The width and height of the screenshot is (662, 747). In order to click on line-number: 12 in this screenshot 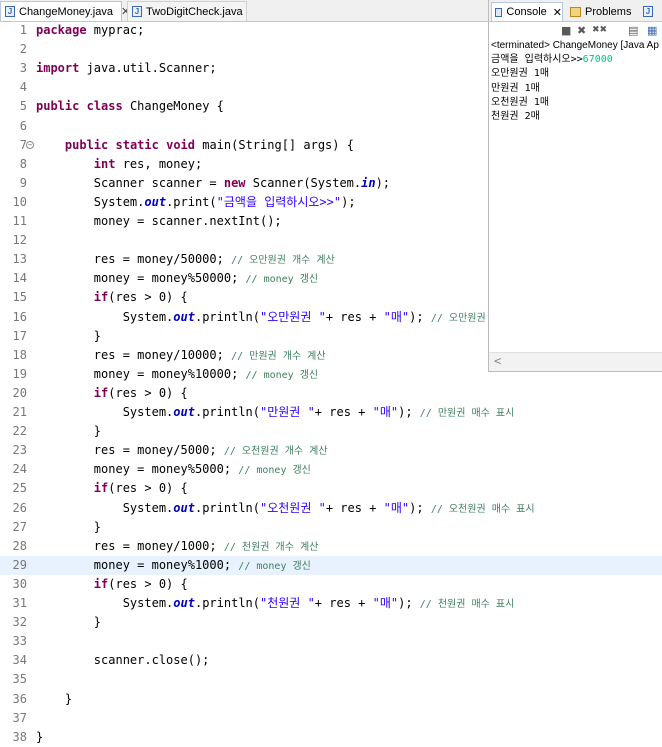, I will do `click(19, 240)`.